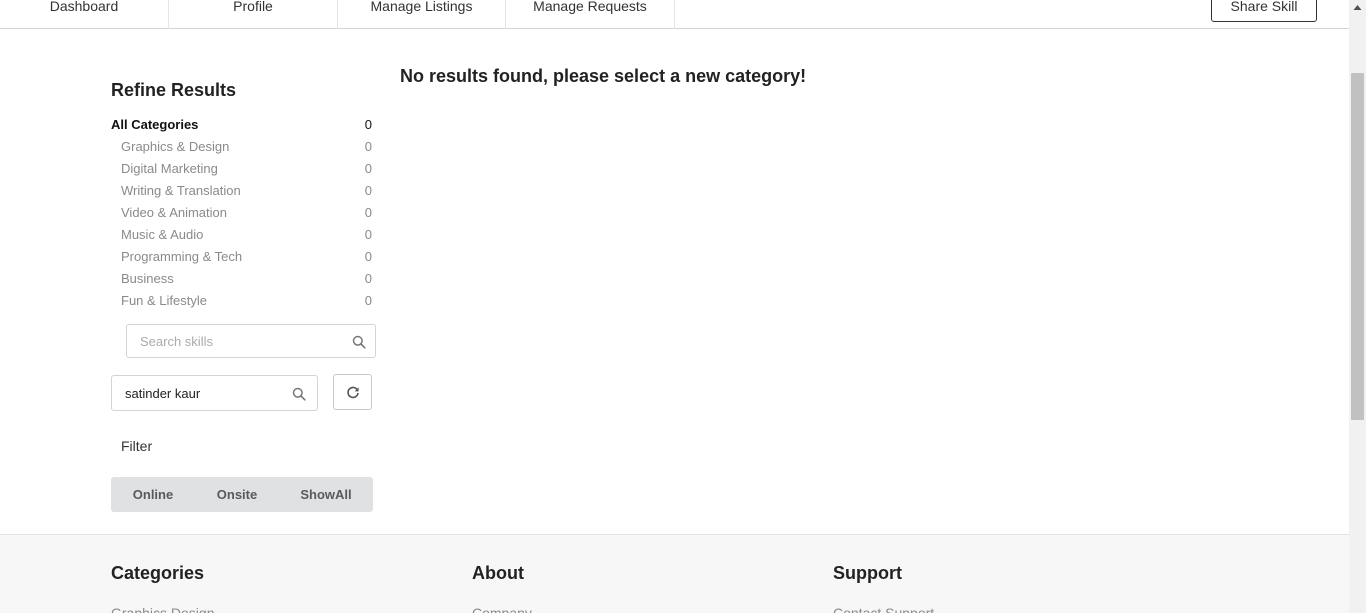 The width and height of the screenshot is (1366, 613). I want to click on footer-link: Contact Support, so click(883, 609).